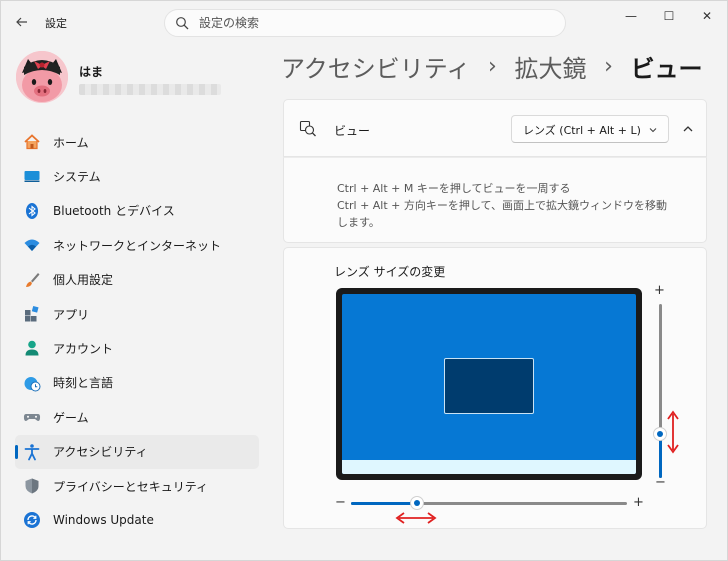  What do you see at coordinates (137, 142) in the screenshot?
I see `sidebar-item-home: ホーム` at bounding box center [137, 142].